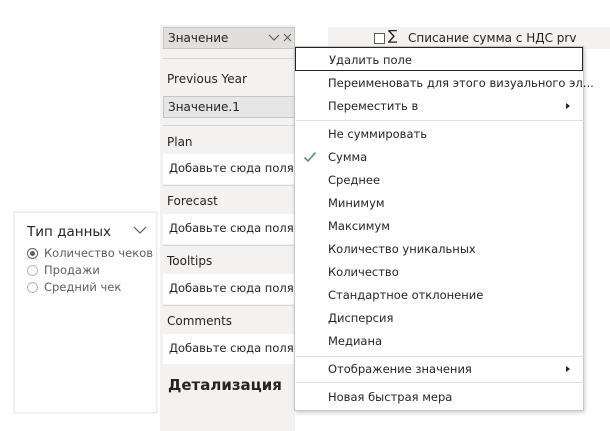 This screenshot has width=610, height=431. Describe the element at coordinates (439, 180) in the screenshot. I see `menu-item-average: Среднее` at that location.